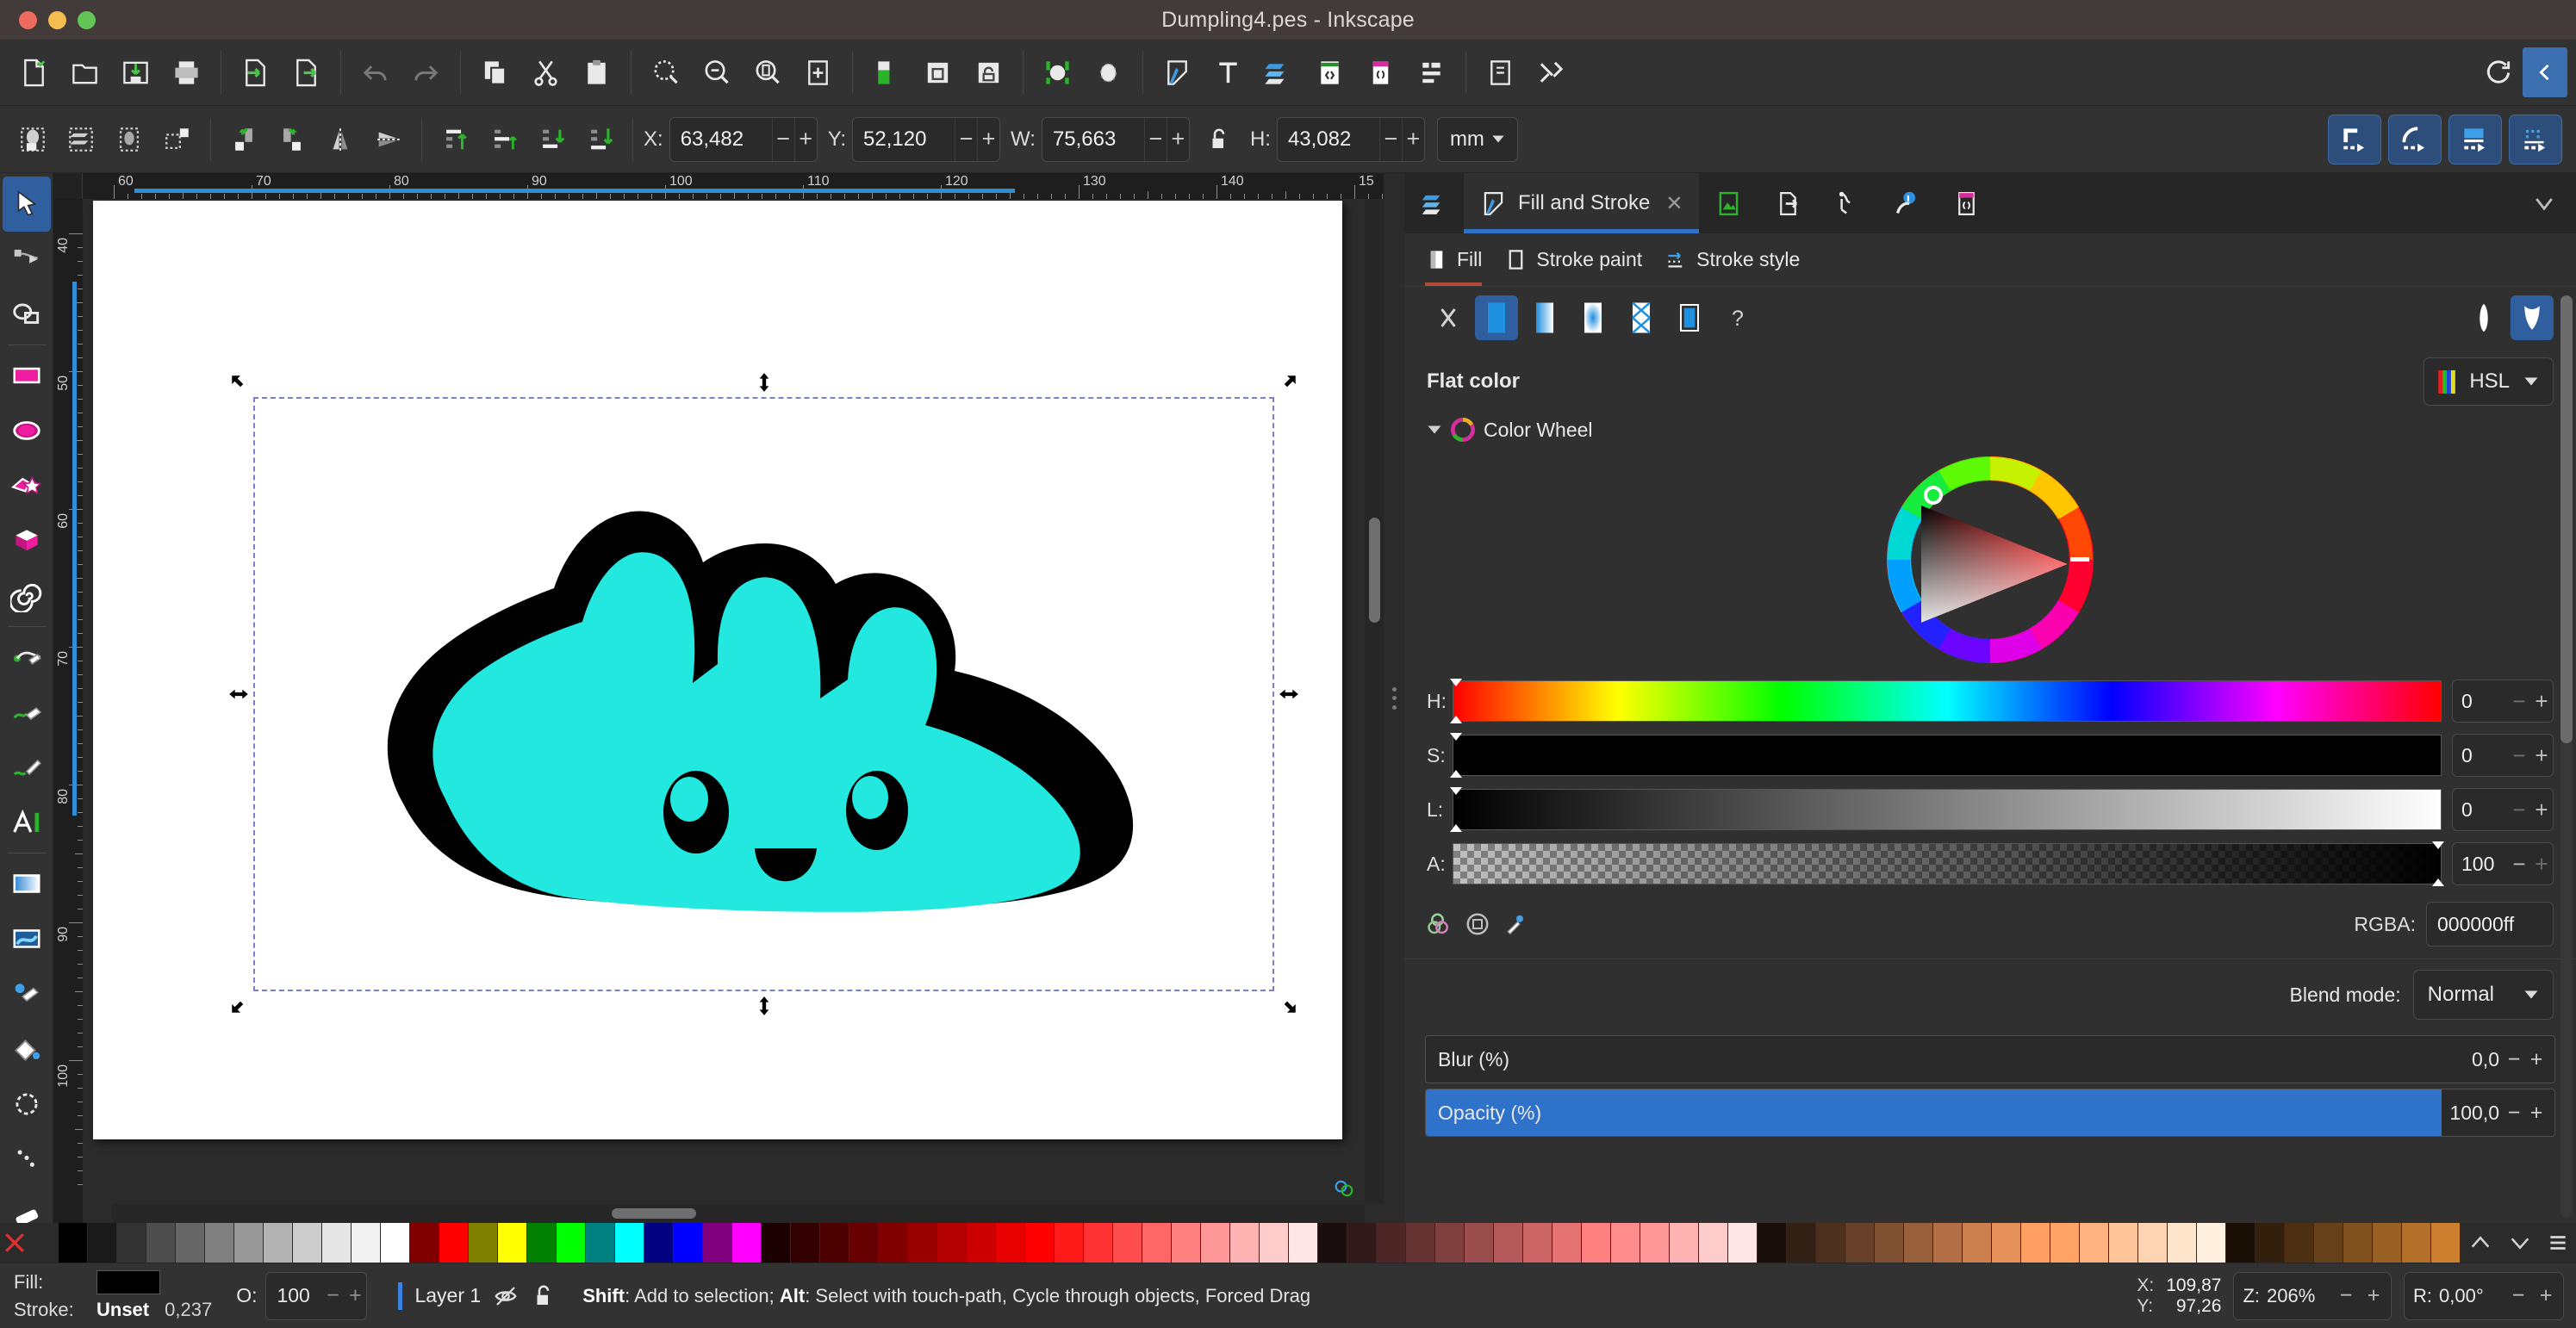 The image size is (2576, 1328). What do you see at coordinates (2489, 382) in the screenshot?
I see `color-mode-select: HSL` at bounding box center [2489, 382].